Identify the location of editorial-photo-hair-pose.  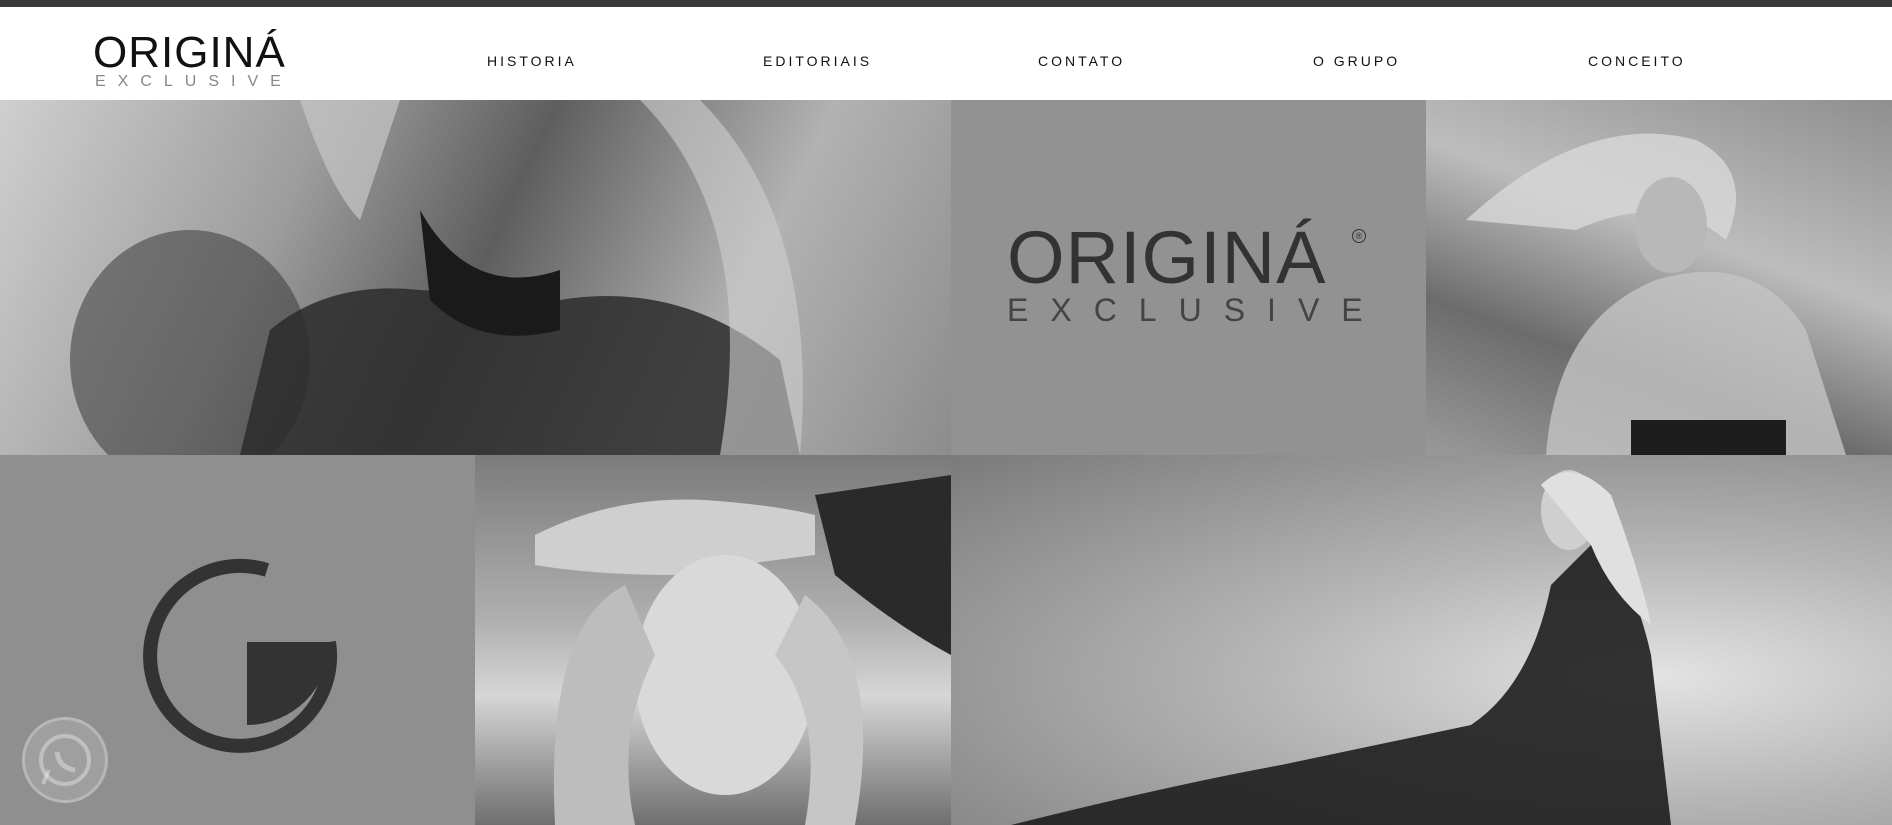
(1659, 277).